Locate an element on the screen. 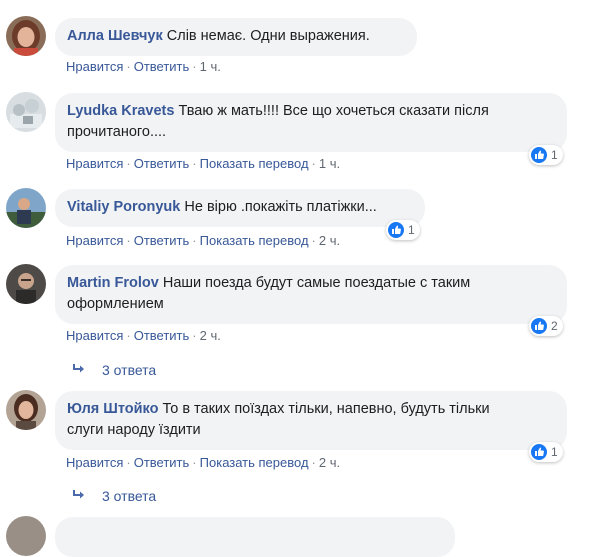 This screenshot has width=605, height=557. comment-author: Martin Frolov is located at coordinates (113, 283).